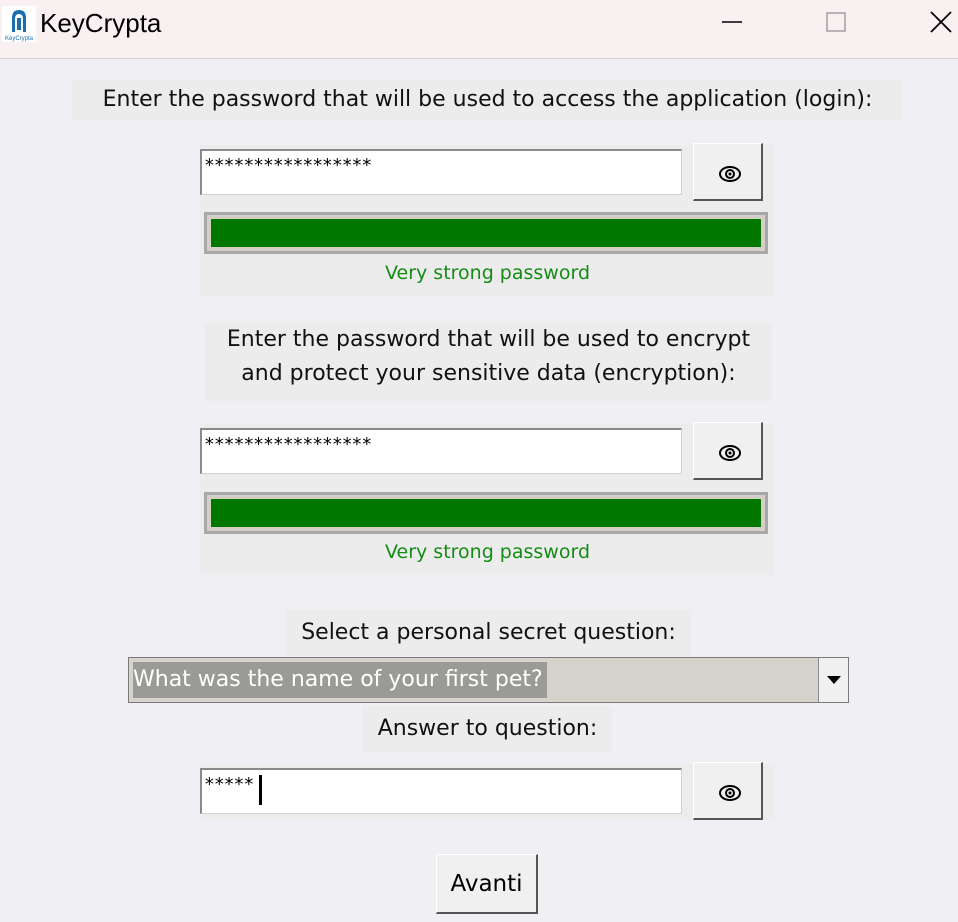 The width and height of the screenshot is (958, 922). I want to click on login-show-password-button, so click(728, 172).